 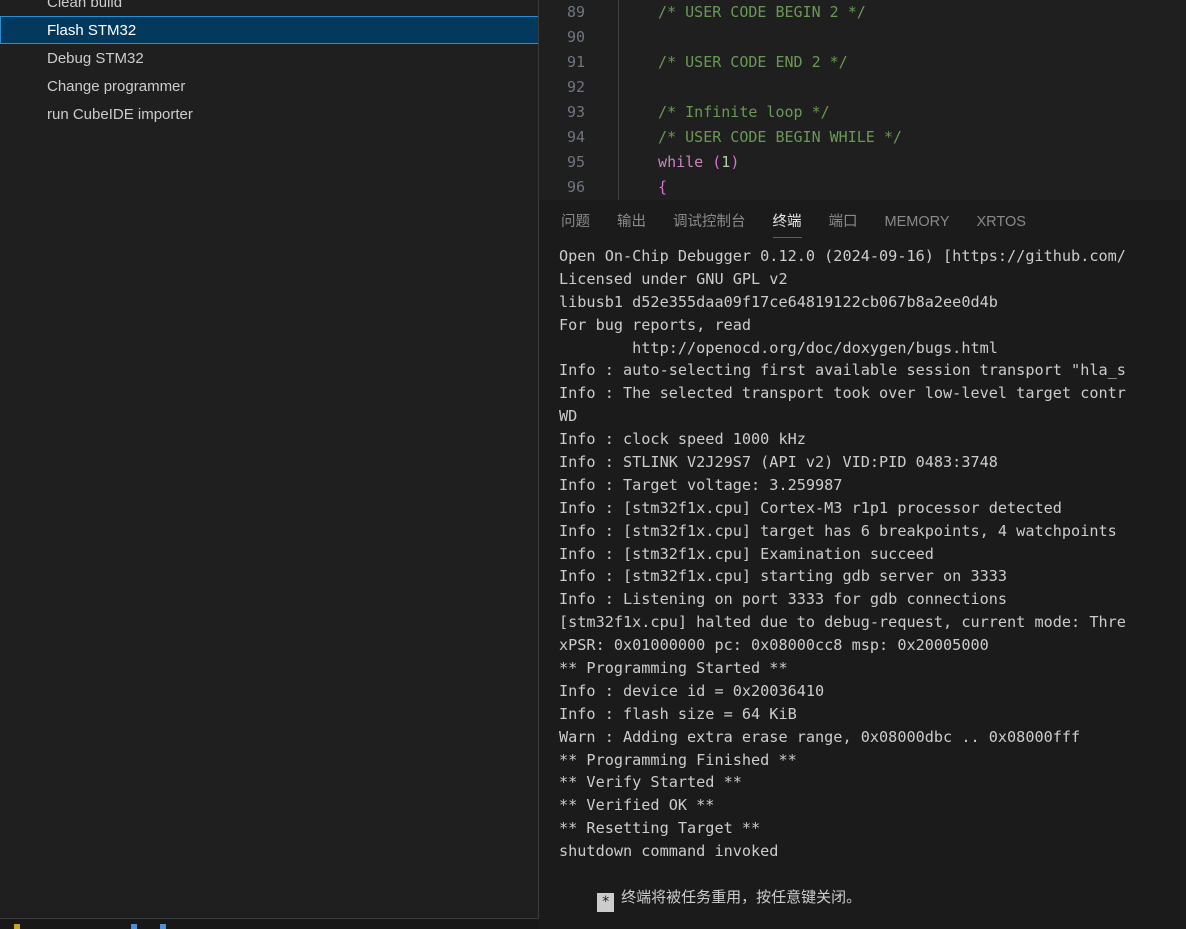 I want to click on code-token: /* USER CODE END 2 */, so click(x=744, y=62).